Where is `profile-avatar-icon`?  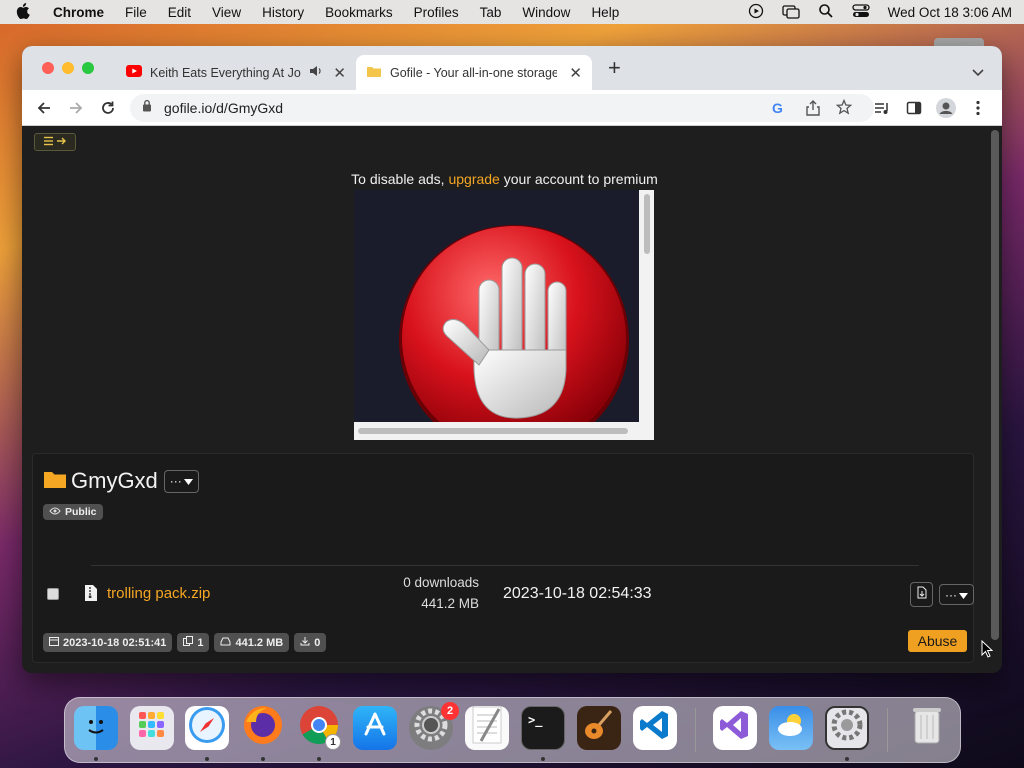
profile-avatar-icon is located at coordinates (946, 110).